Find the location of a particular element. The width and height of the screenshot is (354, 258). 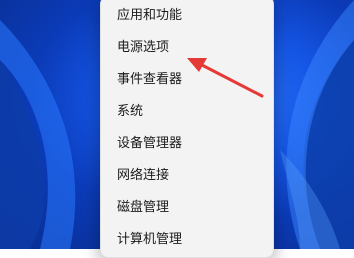

menu-item-system: 系统 is located at coordinates (130, 112).